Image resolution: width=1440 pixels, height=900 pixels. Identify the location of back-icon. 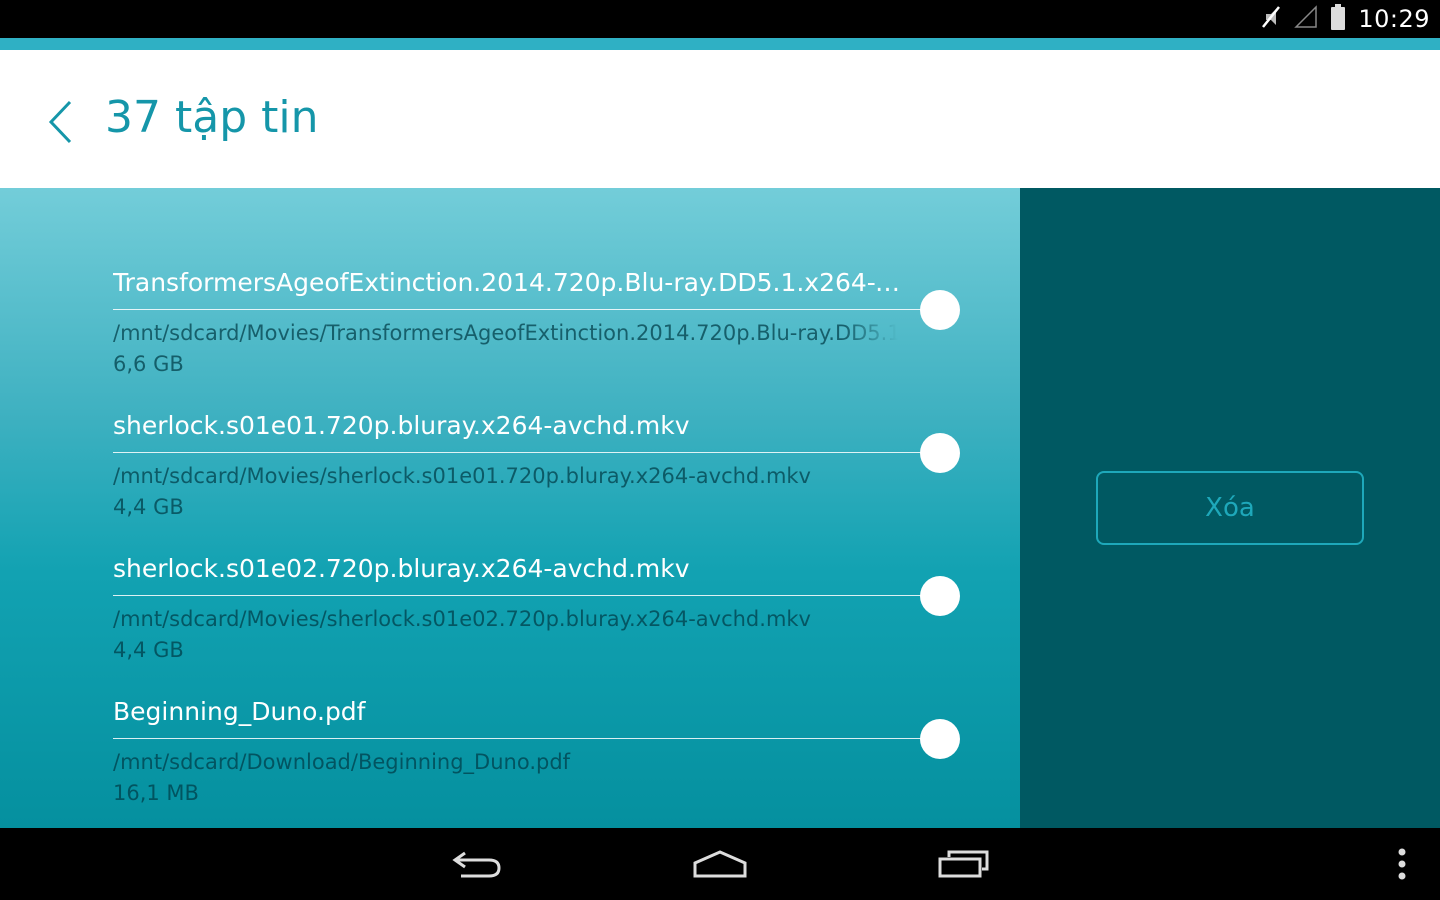
(476, 864).